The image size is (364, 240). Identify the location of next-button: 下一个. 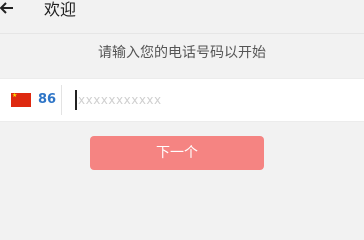
(177, 153).